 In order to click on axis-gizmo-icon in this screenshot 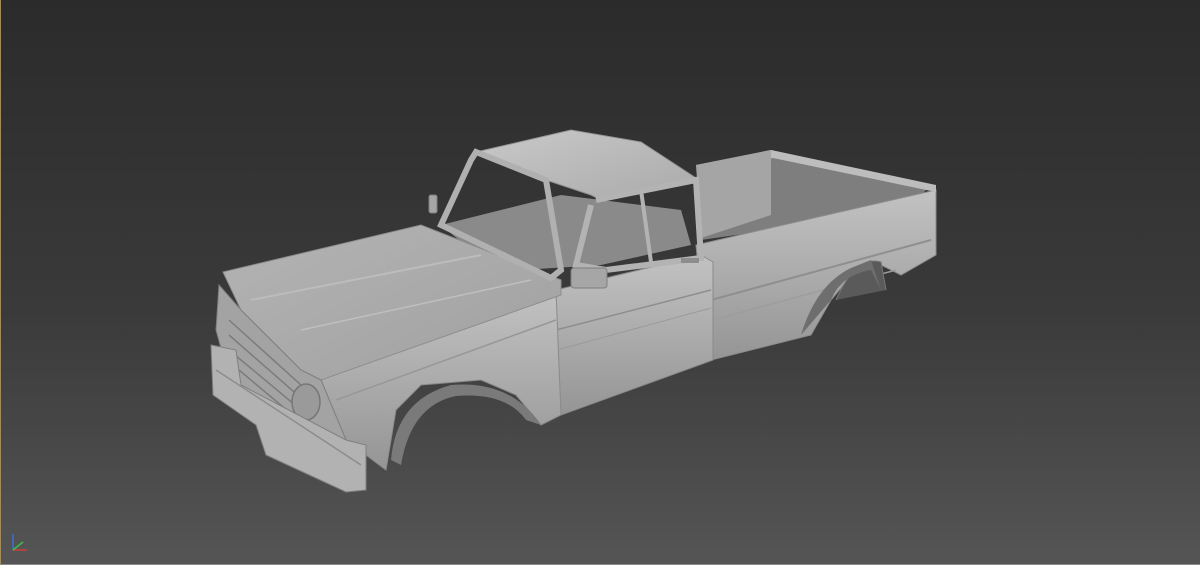, I will do `click(19, 542)`.